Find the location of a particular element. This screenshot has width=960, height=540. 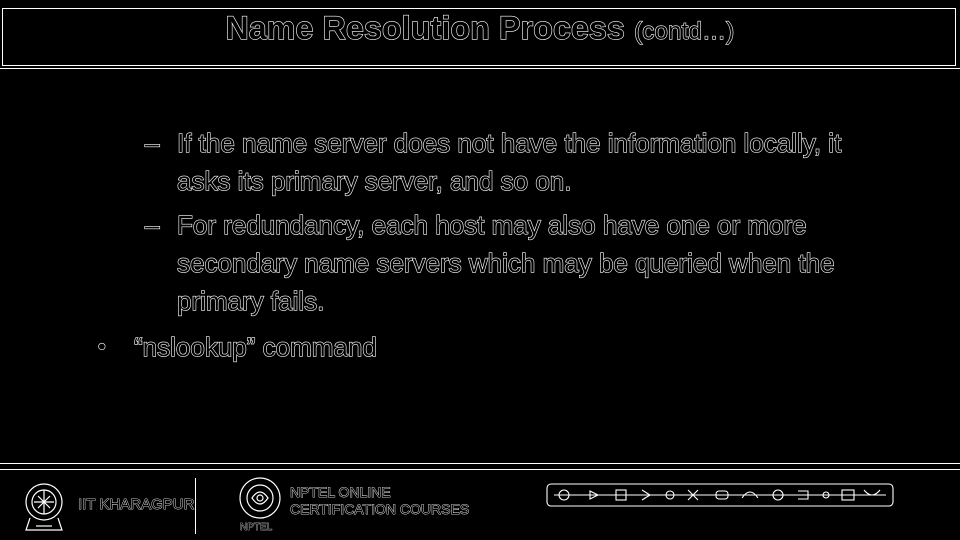

institute-name: IIT KHARAGPUR is located at coordinates (136, 505).